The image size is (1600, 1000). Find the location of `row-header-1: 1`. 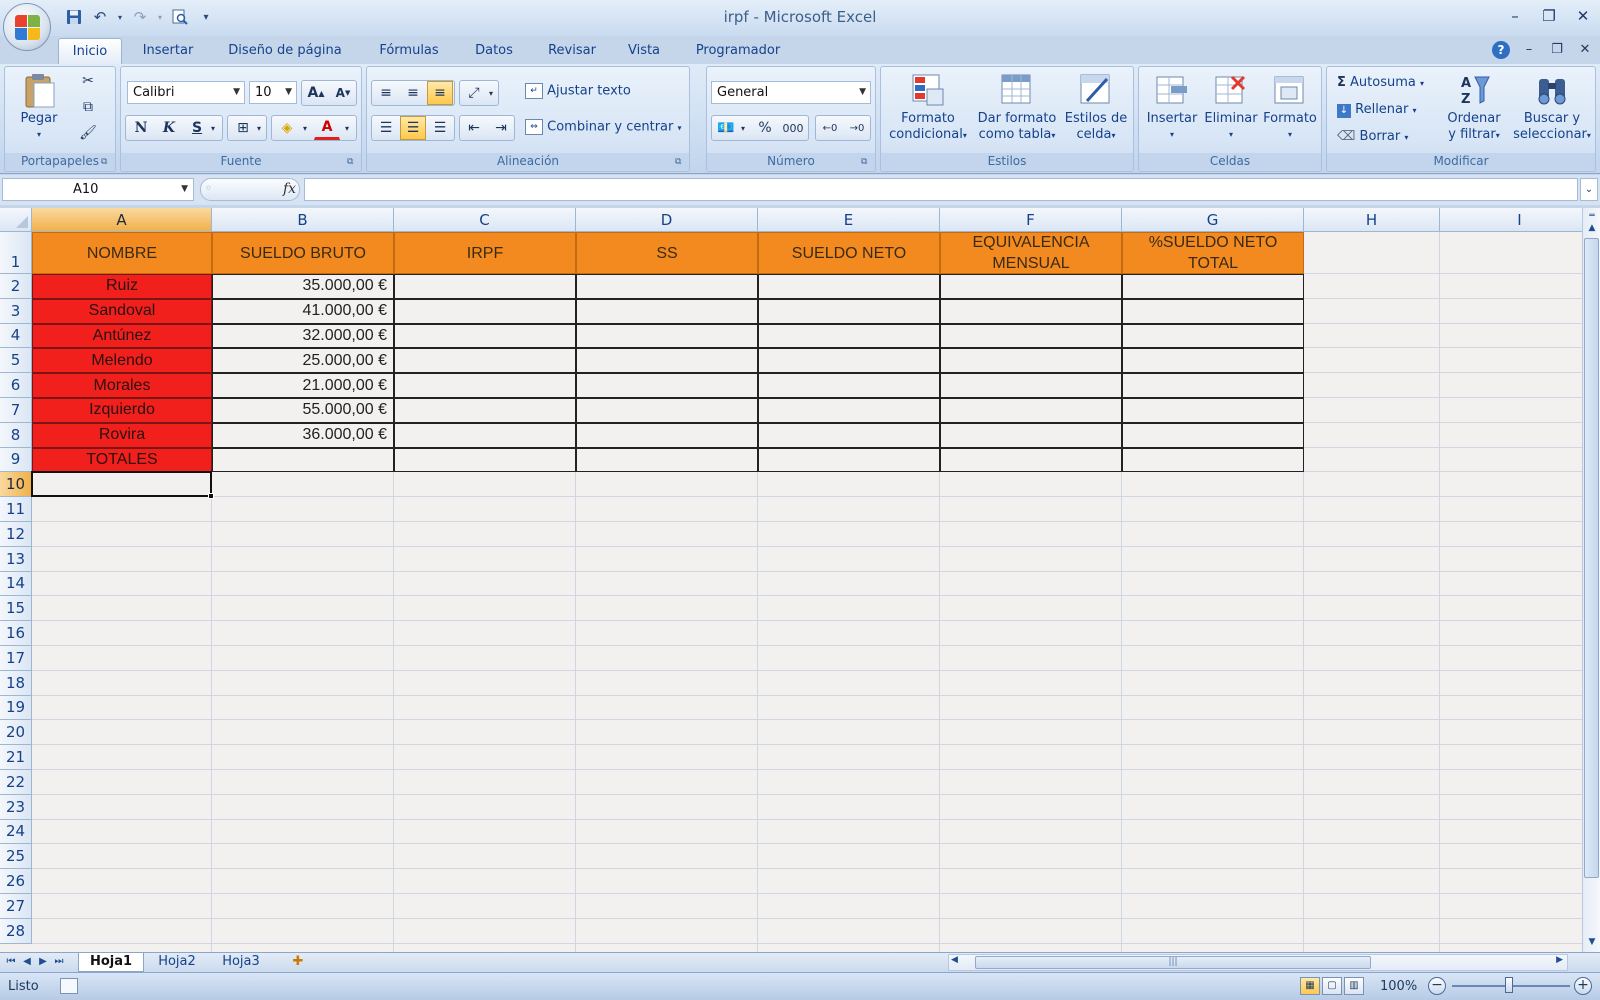

row-header-1: 1 is located at coordinates (16, 253).